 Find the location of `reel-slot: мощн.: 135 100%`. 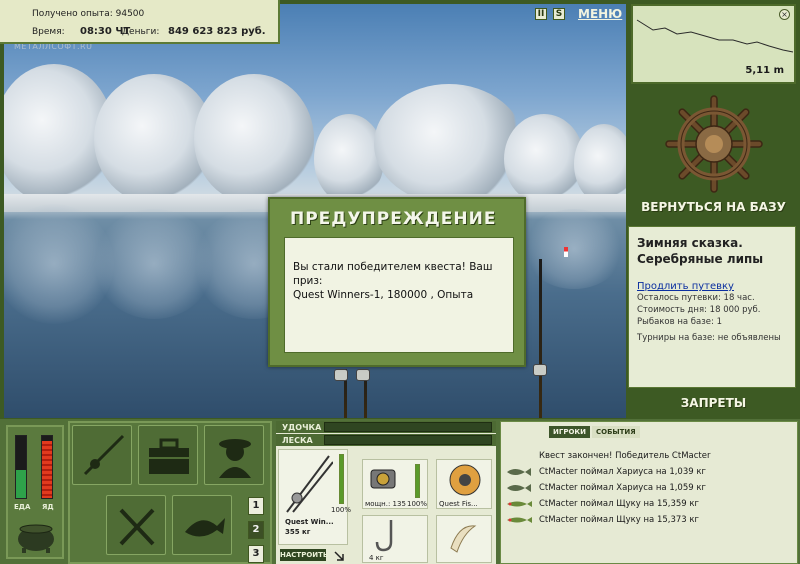

reel-slot: мощн.: 135 100% is located at coordinates (395, 484).